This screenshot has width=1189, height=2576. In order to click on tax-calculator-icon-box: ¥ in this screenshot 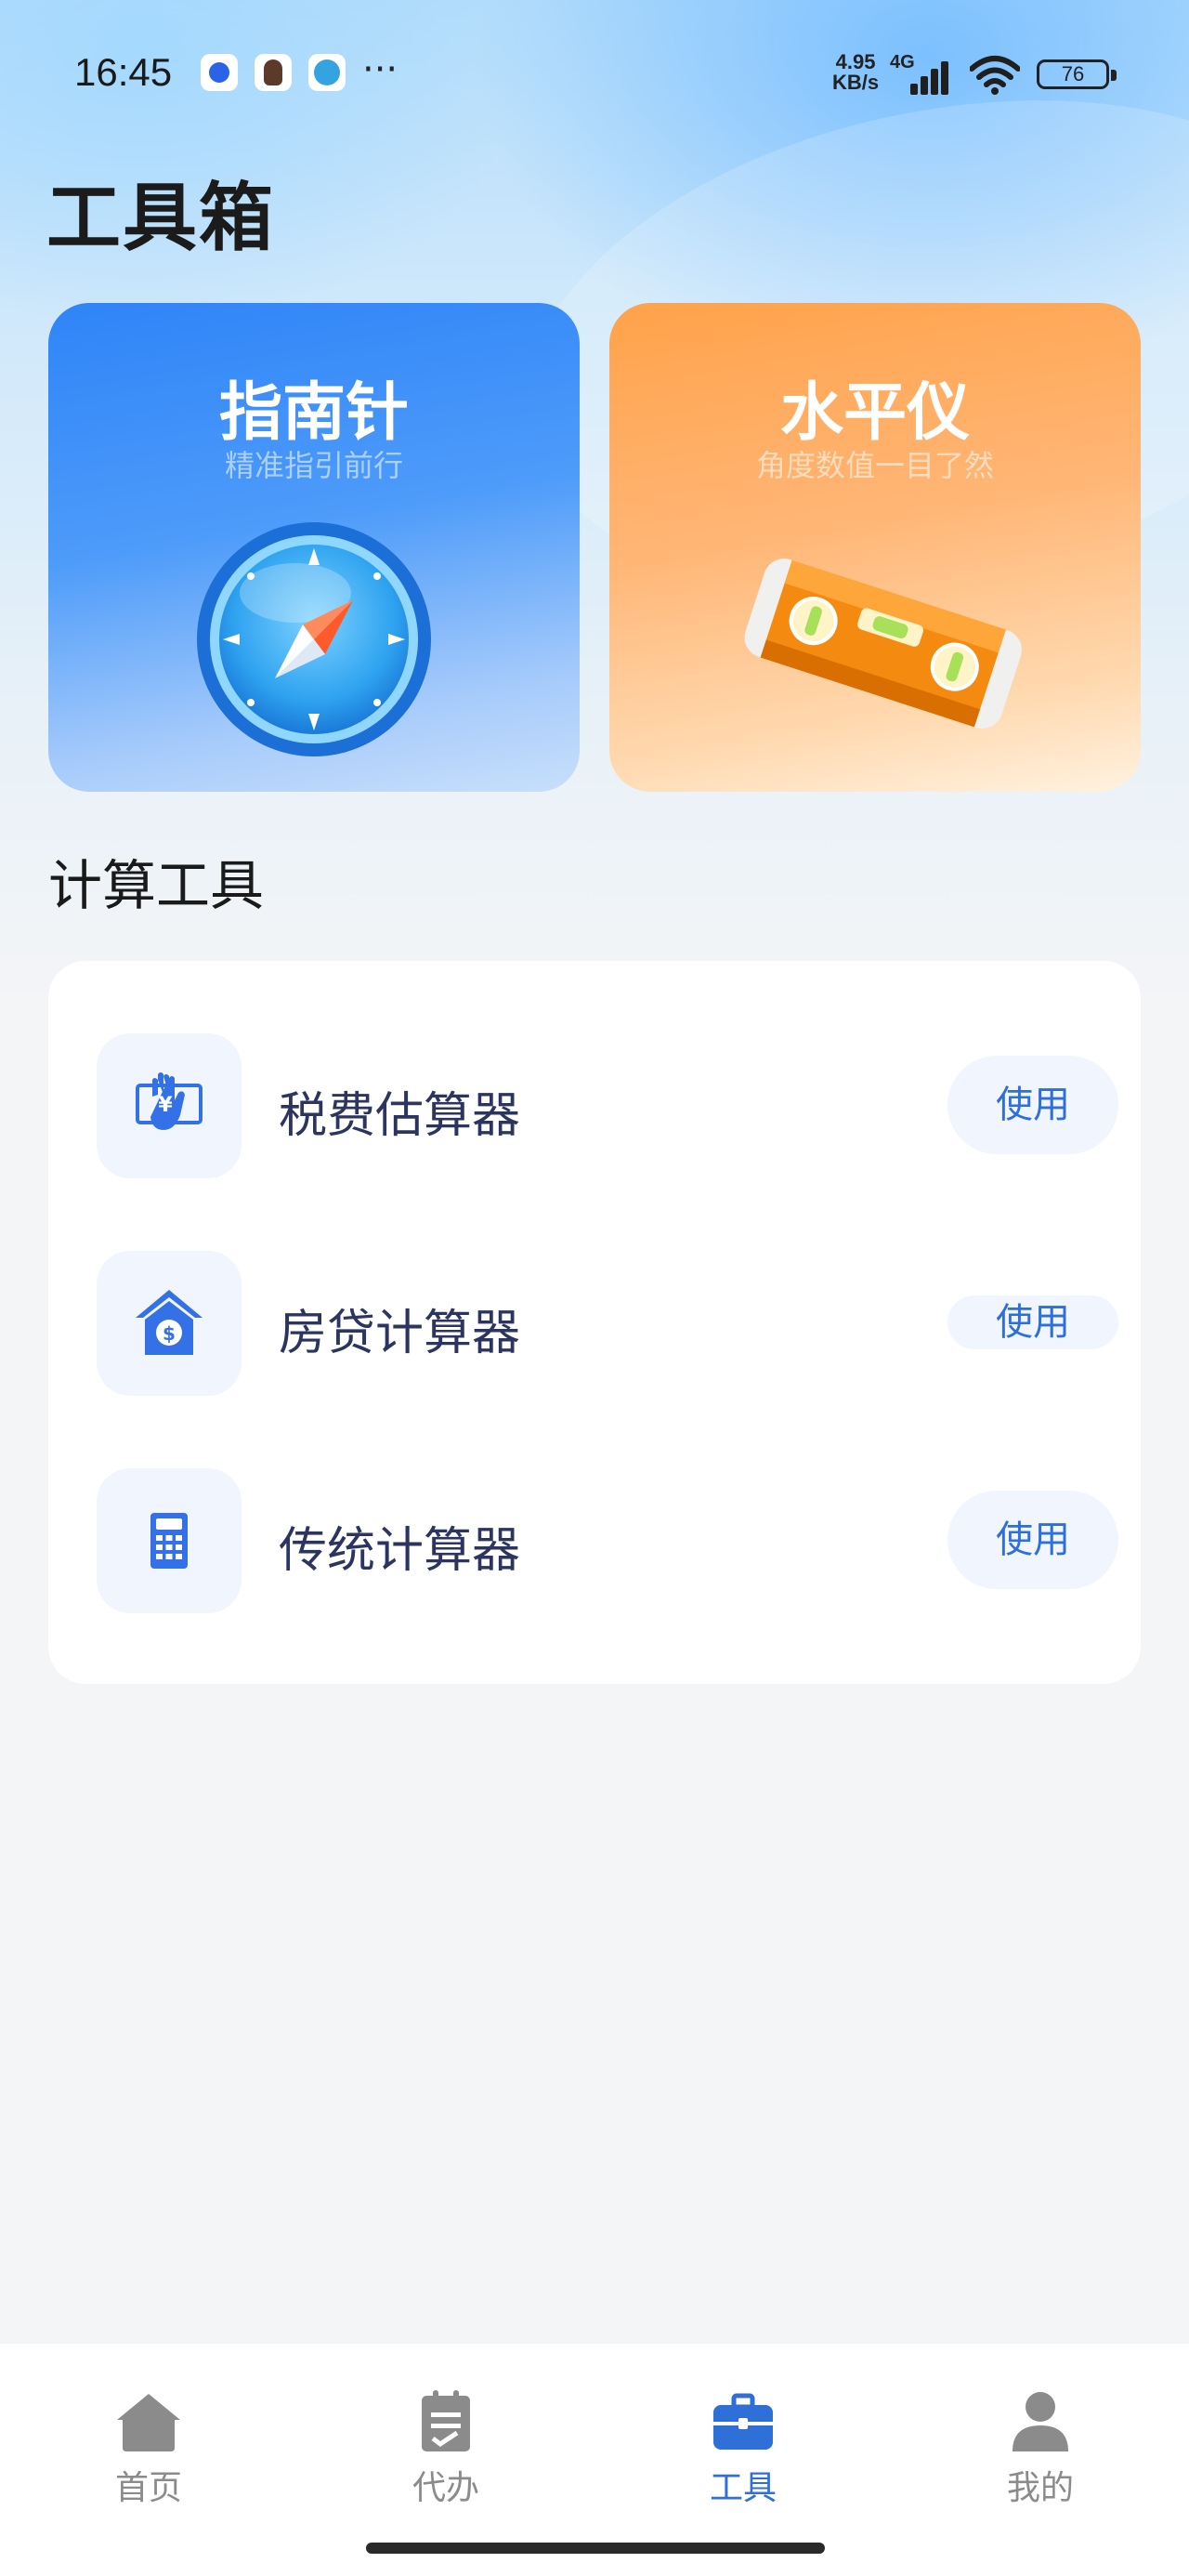, I will do `click(169, 1105)`.